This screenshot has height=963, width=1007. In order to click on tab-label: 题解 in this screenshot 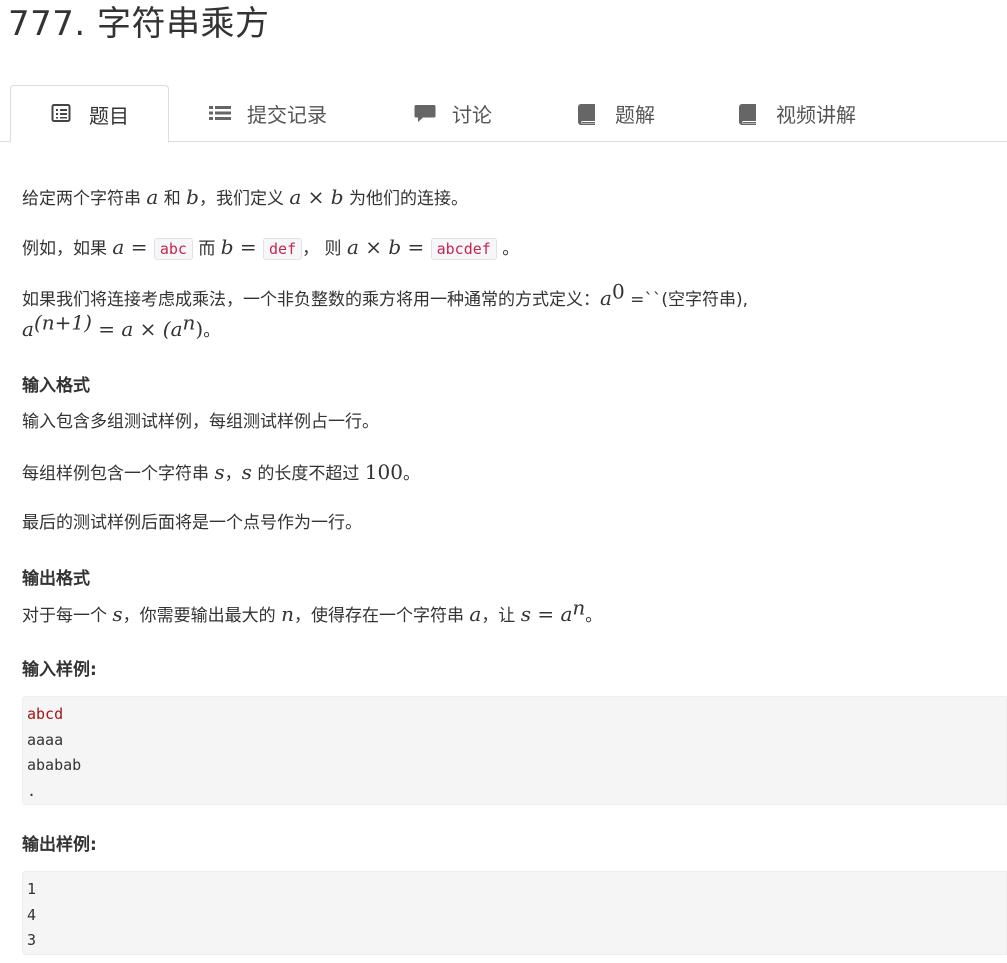, I will do `click(635, 115)`.